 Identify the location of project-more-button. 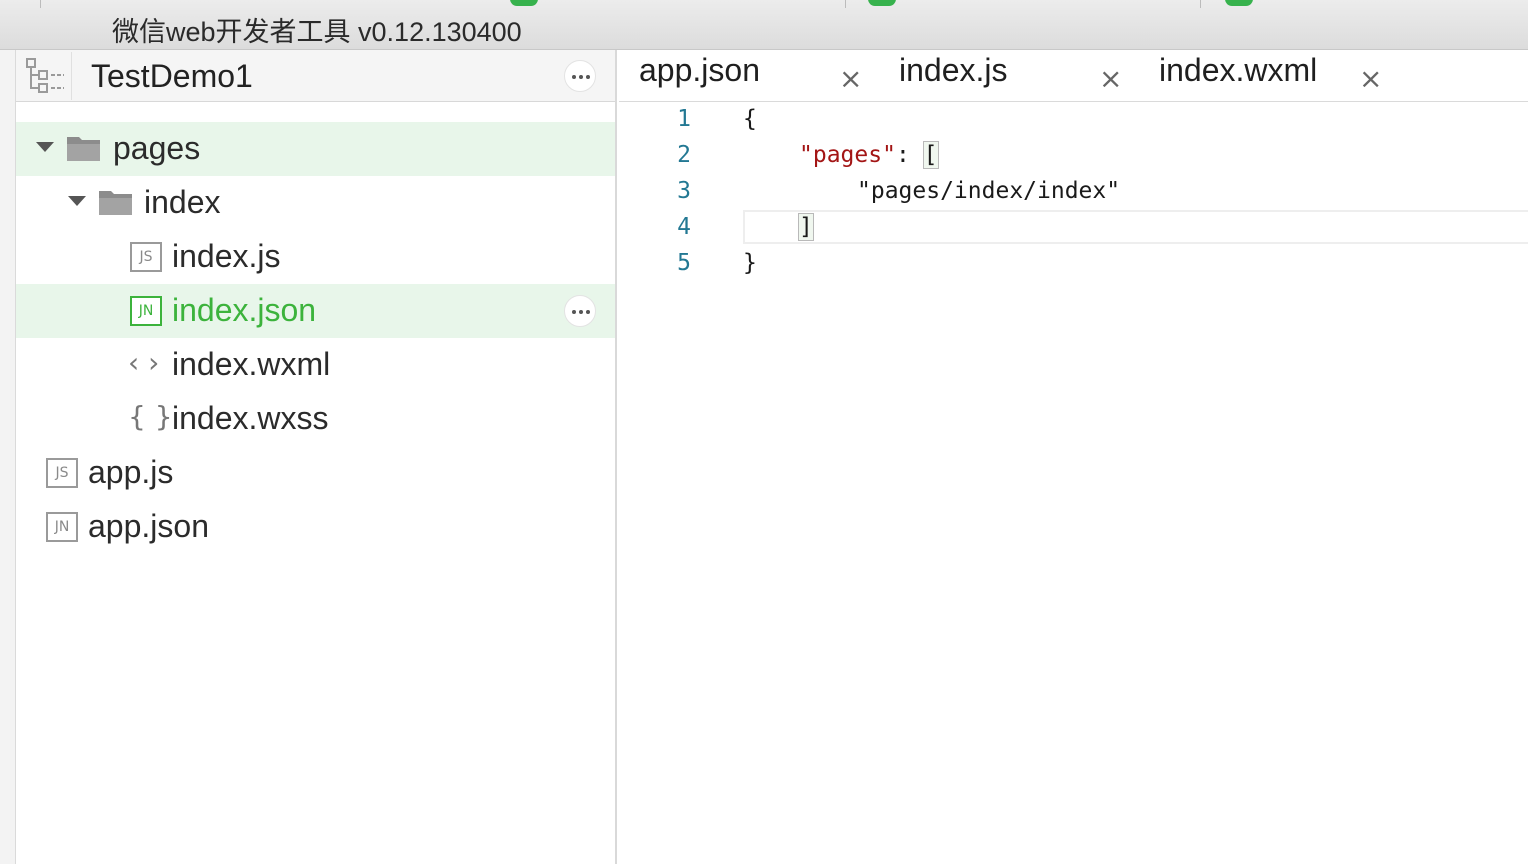
(580, 76).